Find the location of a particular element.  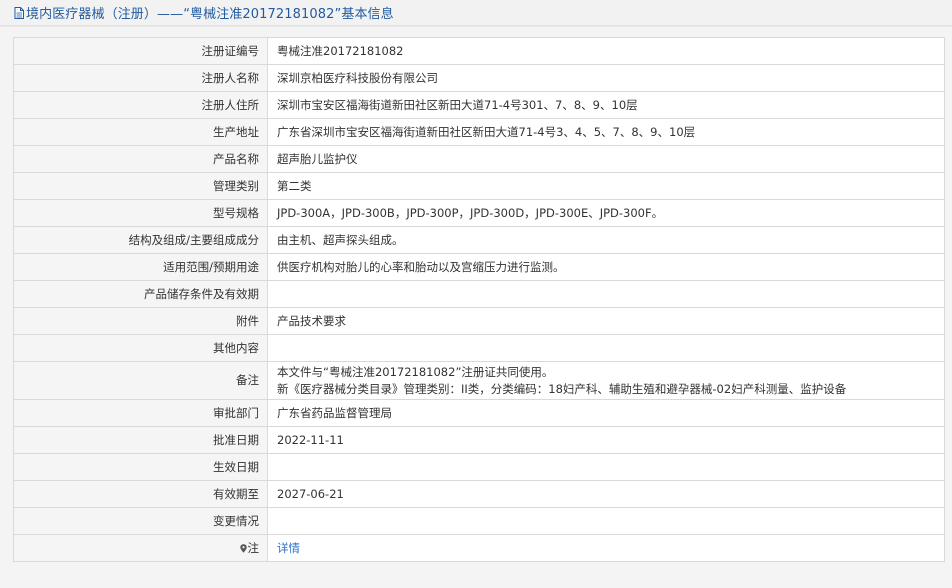

row-value: 深圳京柏医疗科技股份有限公司 is located at coordinates (606, 78).